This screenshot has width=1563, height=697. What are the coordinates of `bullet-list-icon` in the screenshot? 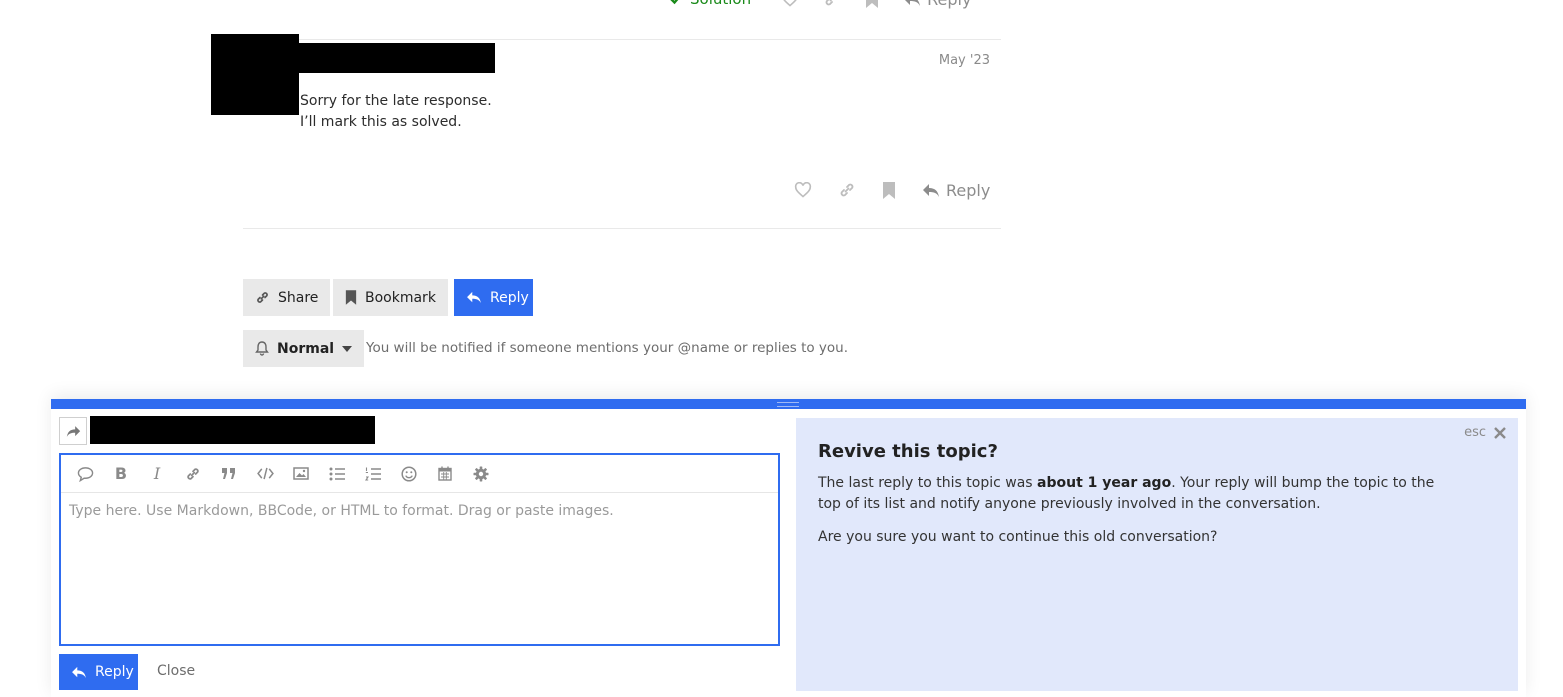 It's located at (337, 473).